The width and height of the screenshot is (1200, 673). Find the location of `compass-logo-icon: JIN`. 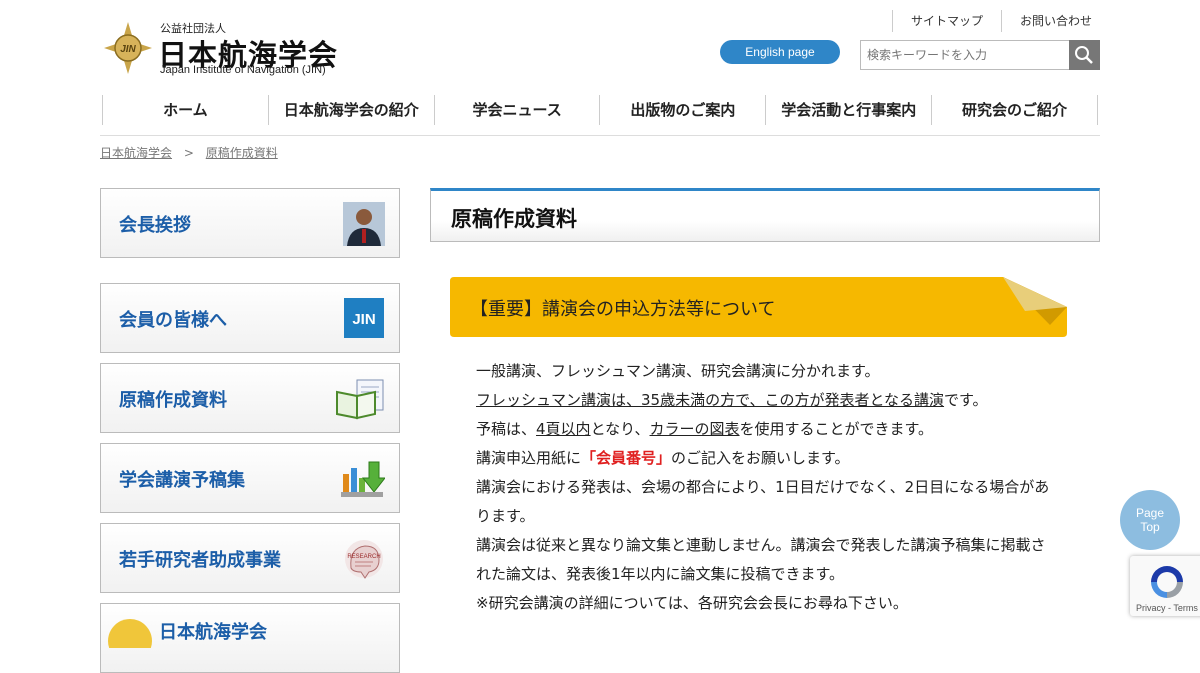

compass-logo-icon: JIN is located at coordinates (128, 48).